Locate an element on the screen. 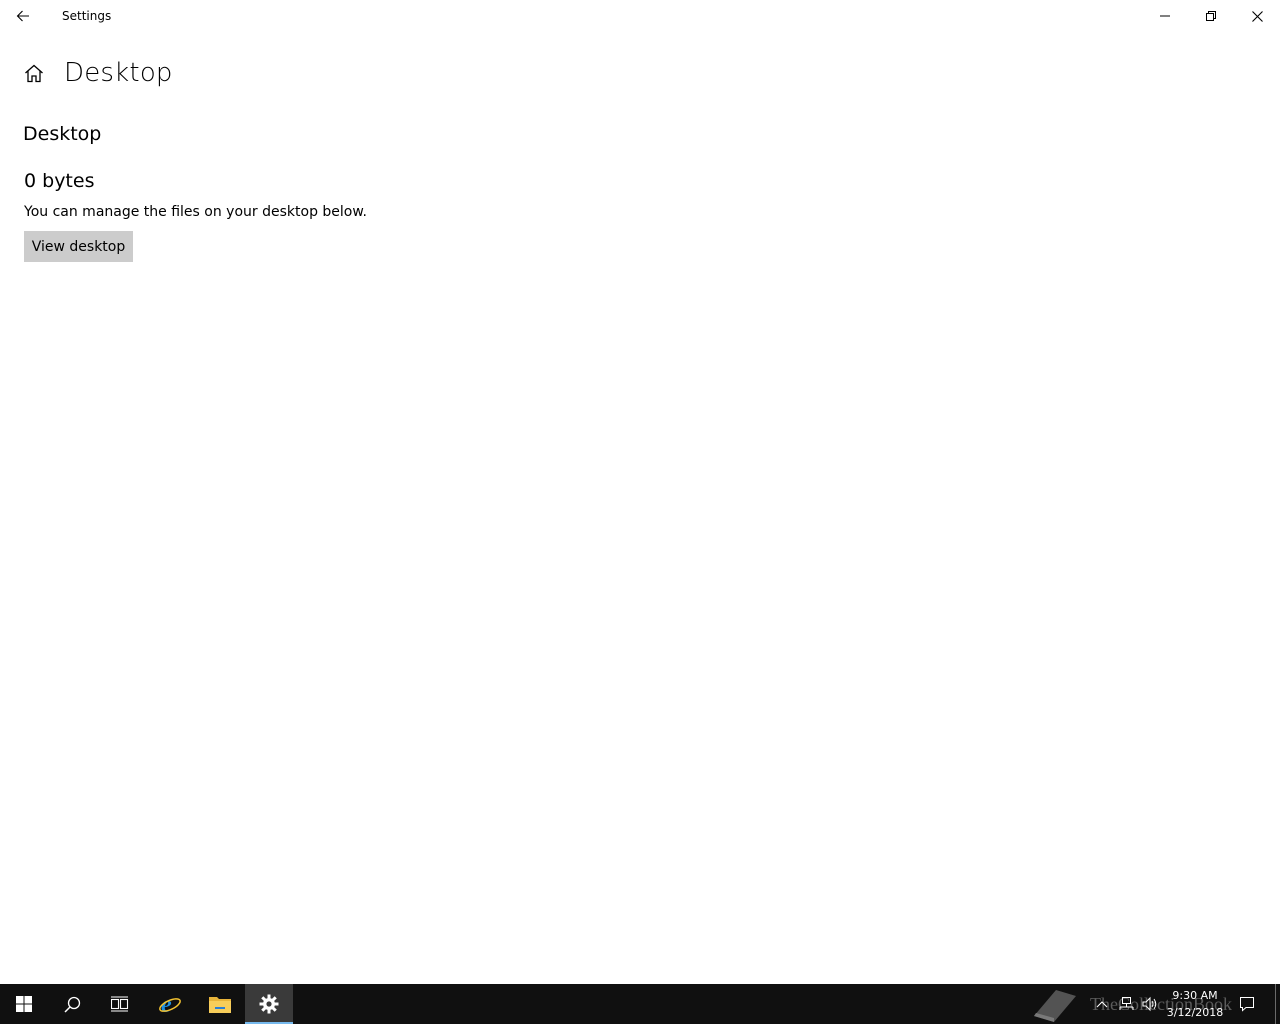 The image size is (1280, 1024). back-button is located at coordinates (23, 16).